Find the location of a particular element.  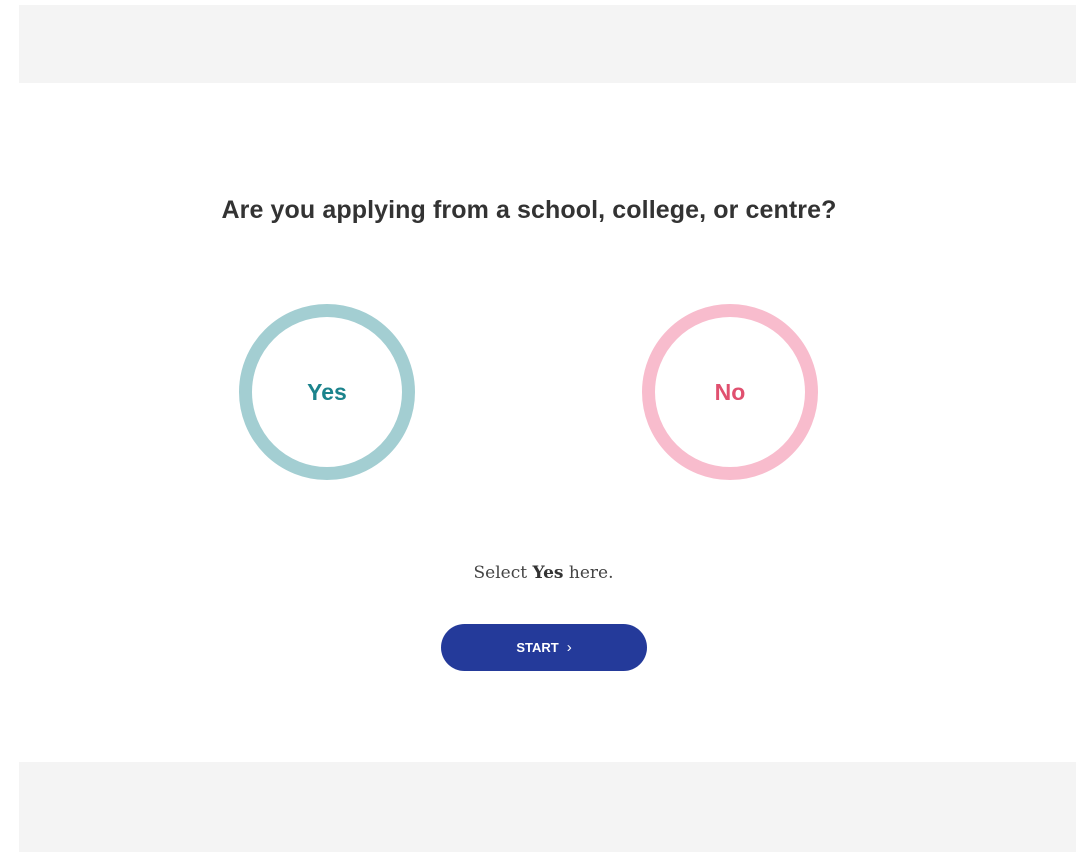

no-option: No is located at coordinates (730, 392).